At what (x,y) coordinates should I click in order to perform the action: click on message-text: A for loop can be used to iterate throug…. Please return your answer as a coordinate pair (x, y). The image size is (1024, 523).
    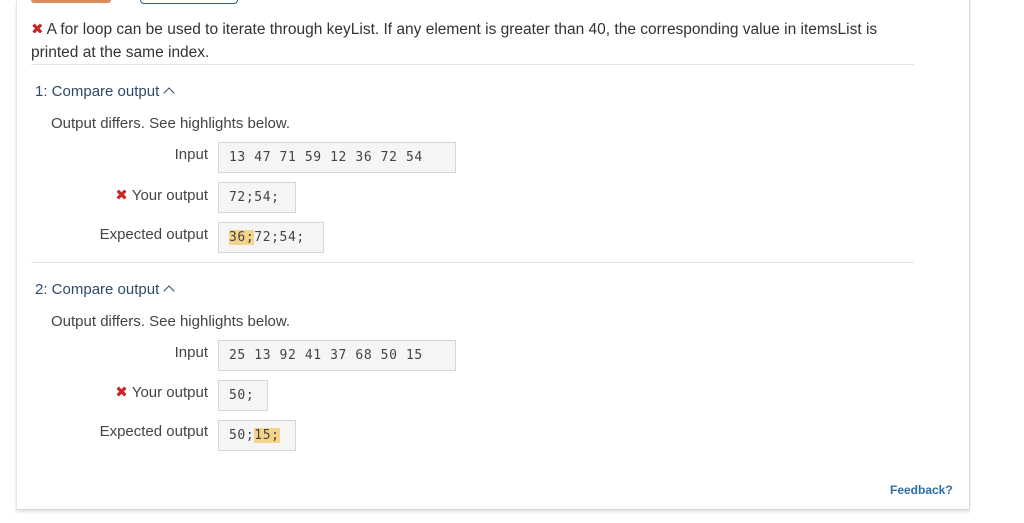
    Looking at the image, I should click on (454, 41).